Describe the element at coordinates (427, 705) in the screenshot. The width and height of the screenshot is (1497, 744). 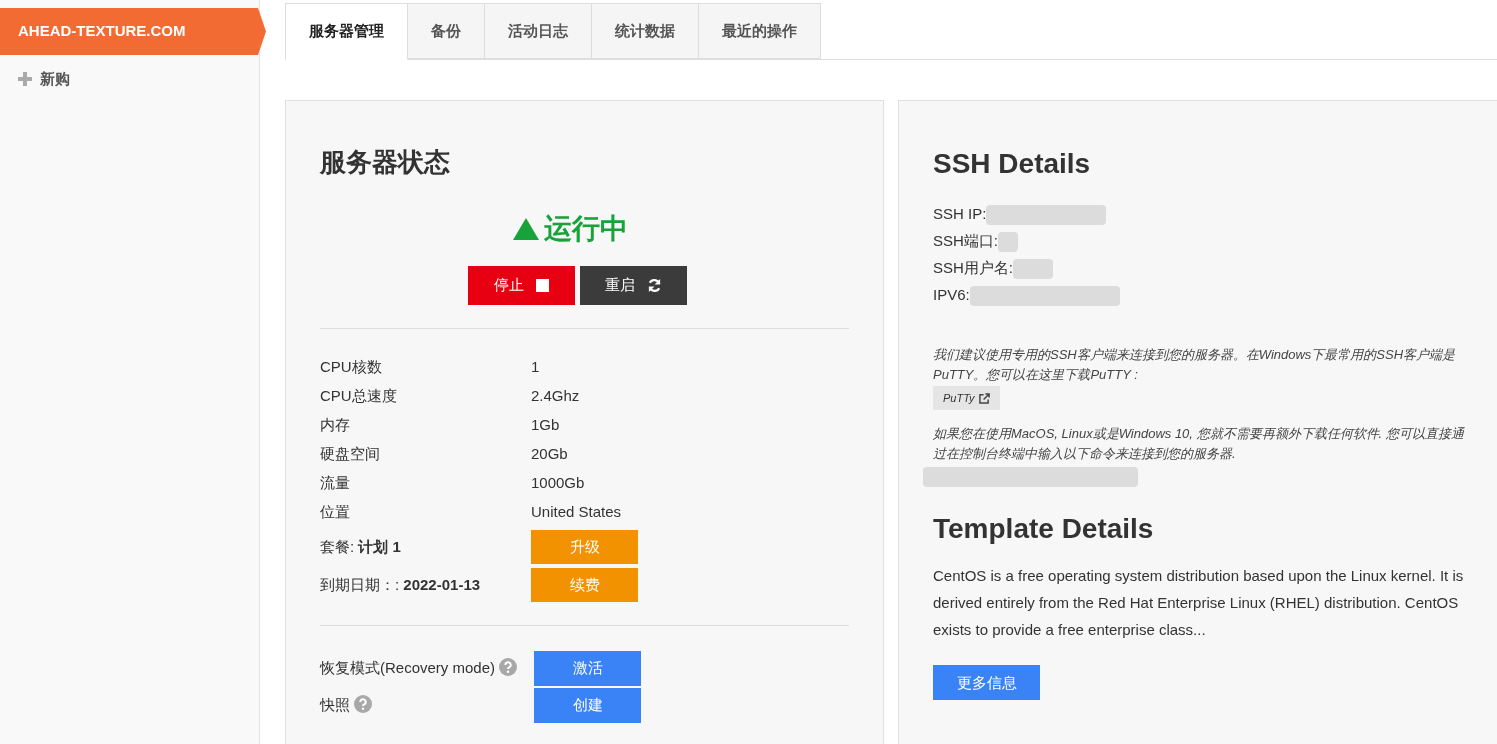
I see `action-label: 快照` at that location.